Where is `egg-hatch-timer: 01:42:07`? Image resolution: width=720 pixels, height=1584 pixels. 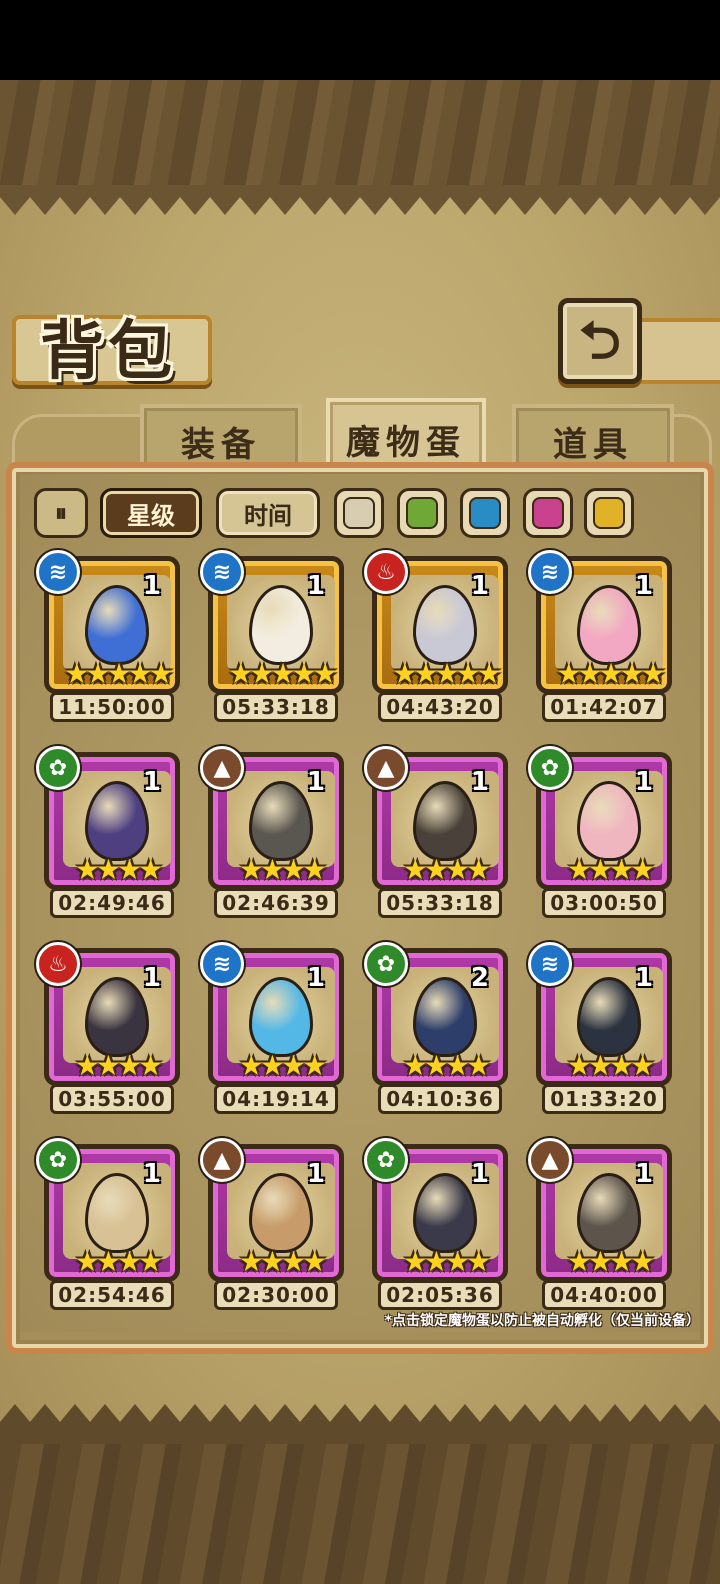
egg-hatch-timer: 01:42:07 is located at coordinates (604, 707).